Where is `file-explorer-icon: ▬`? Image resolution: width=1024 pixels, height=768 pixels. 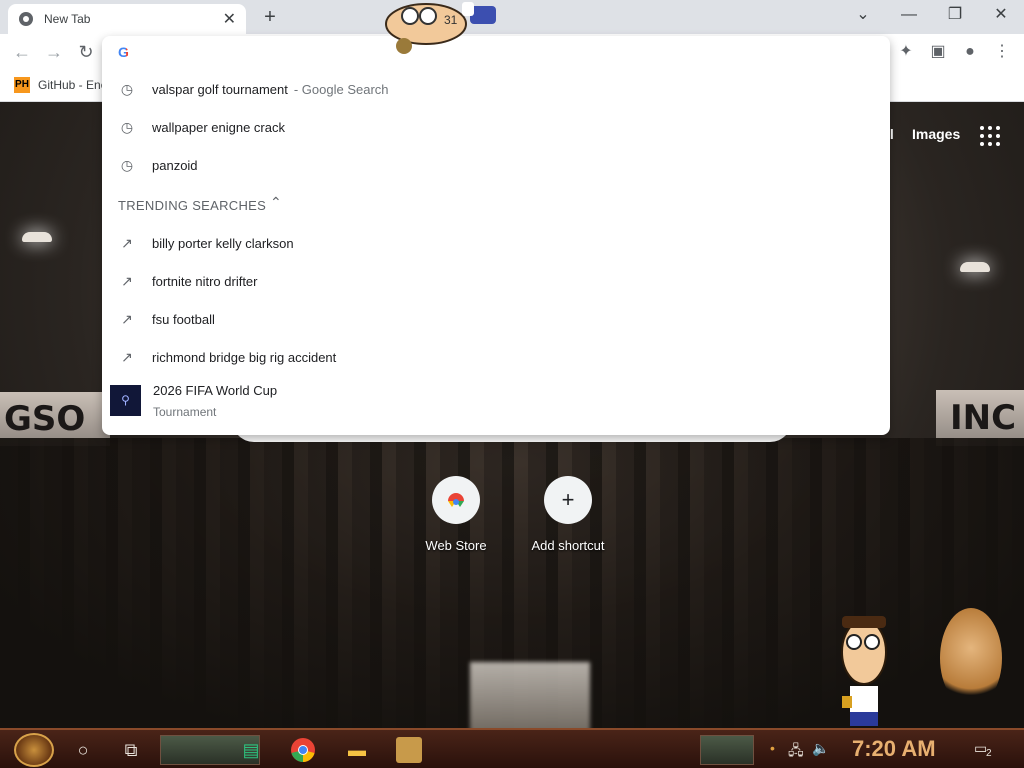
file-explorer-icon: ▬ is located at coordinates (357, 750).